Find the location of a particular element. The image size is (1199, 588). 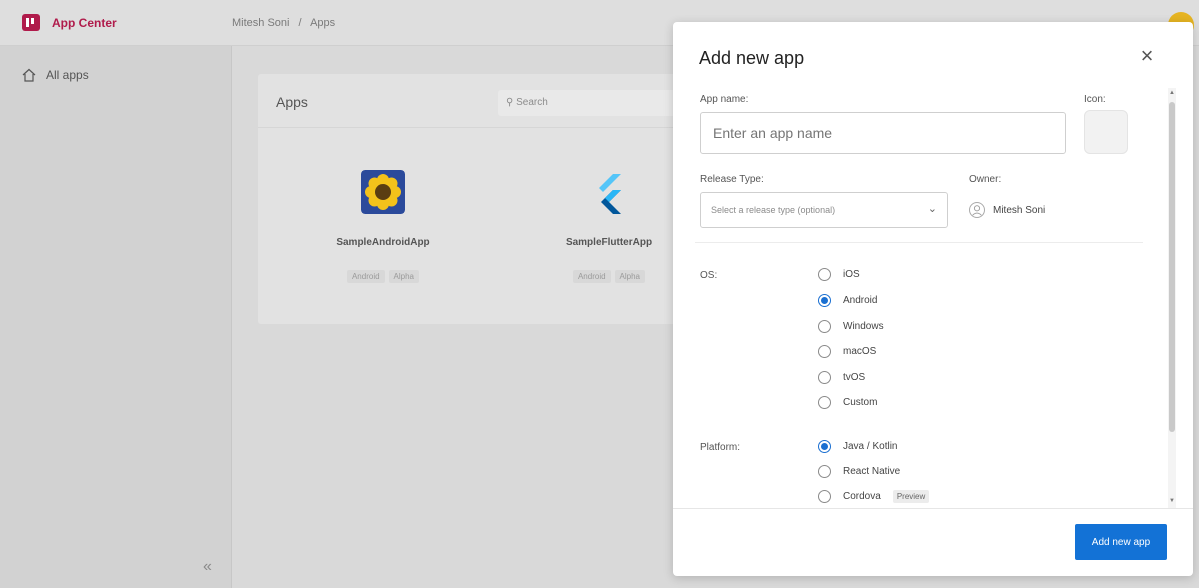

platform-option-cordova: Cordova Preview is located at coordinates (874, 496).